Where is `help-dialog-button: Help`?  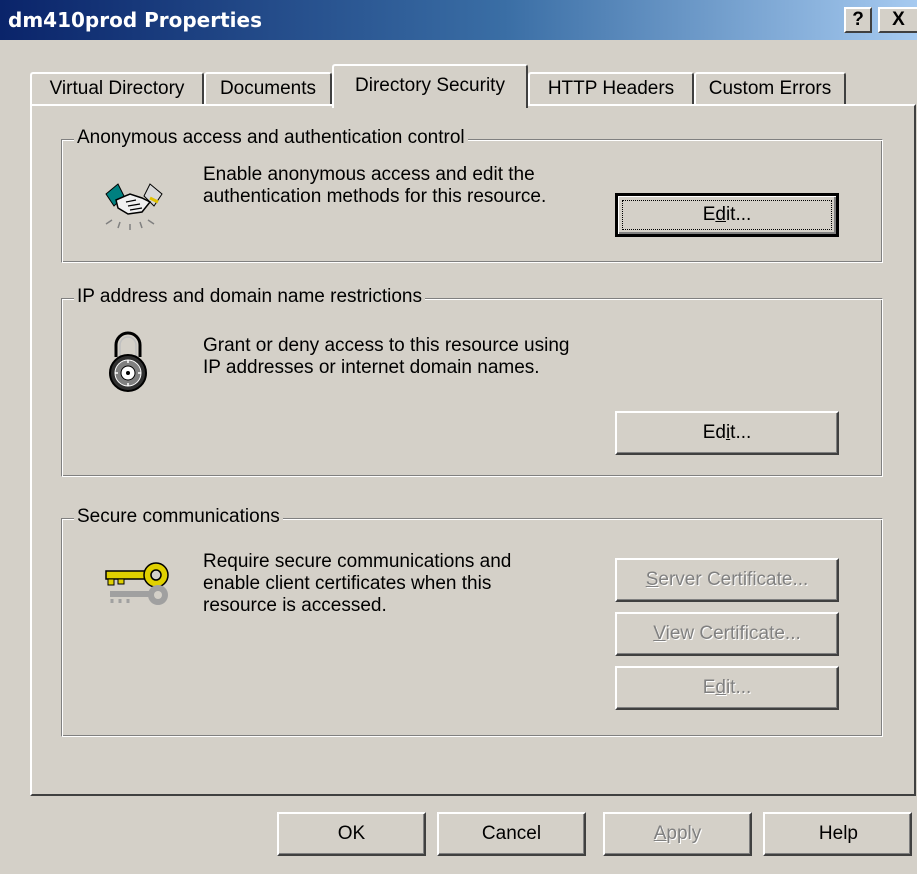 help-dialog-button: Help is located at coordinates (837, 834).